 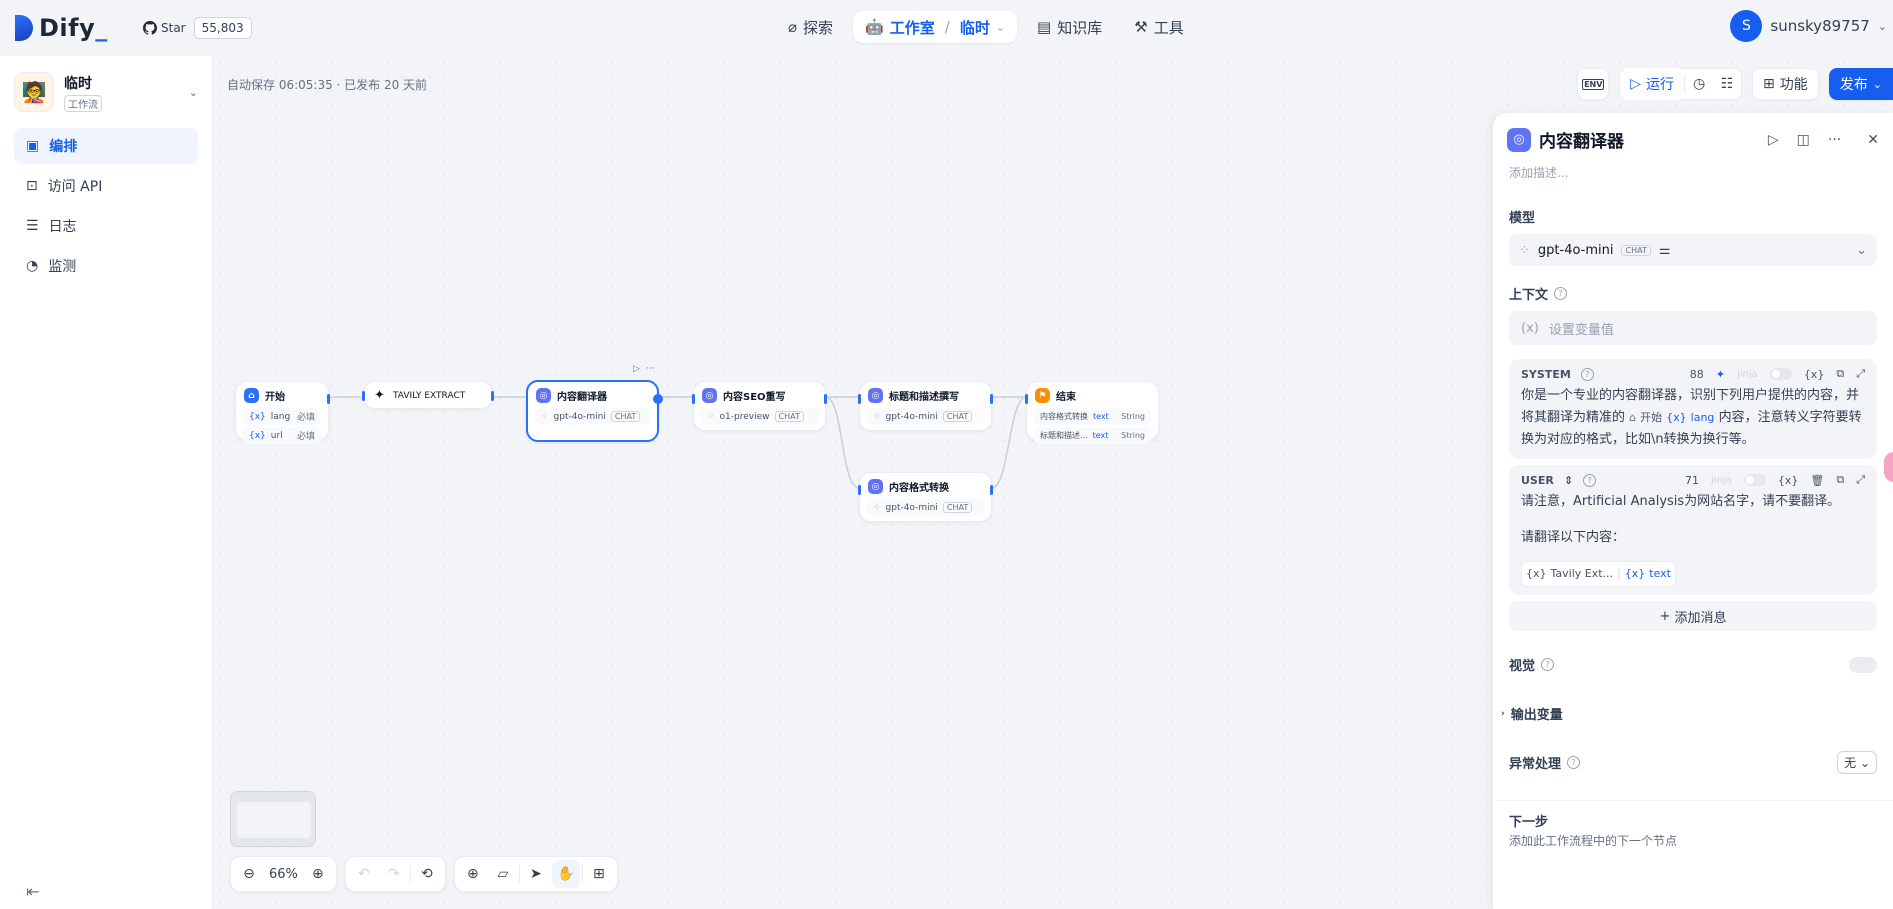 I want to click on minimap, so click(x=273, y=819).